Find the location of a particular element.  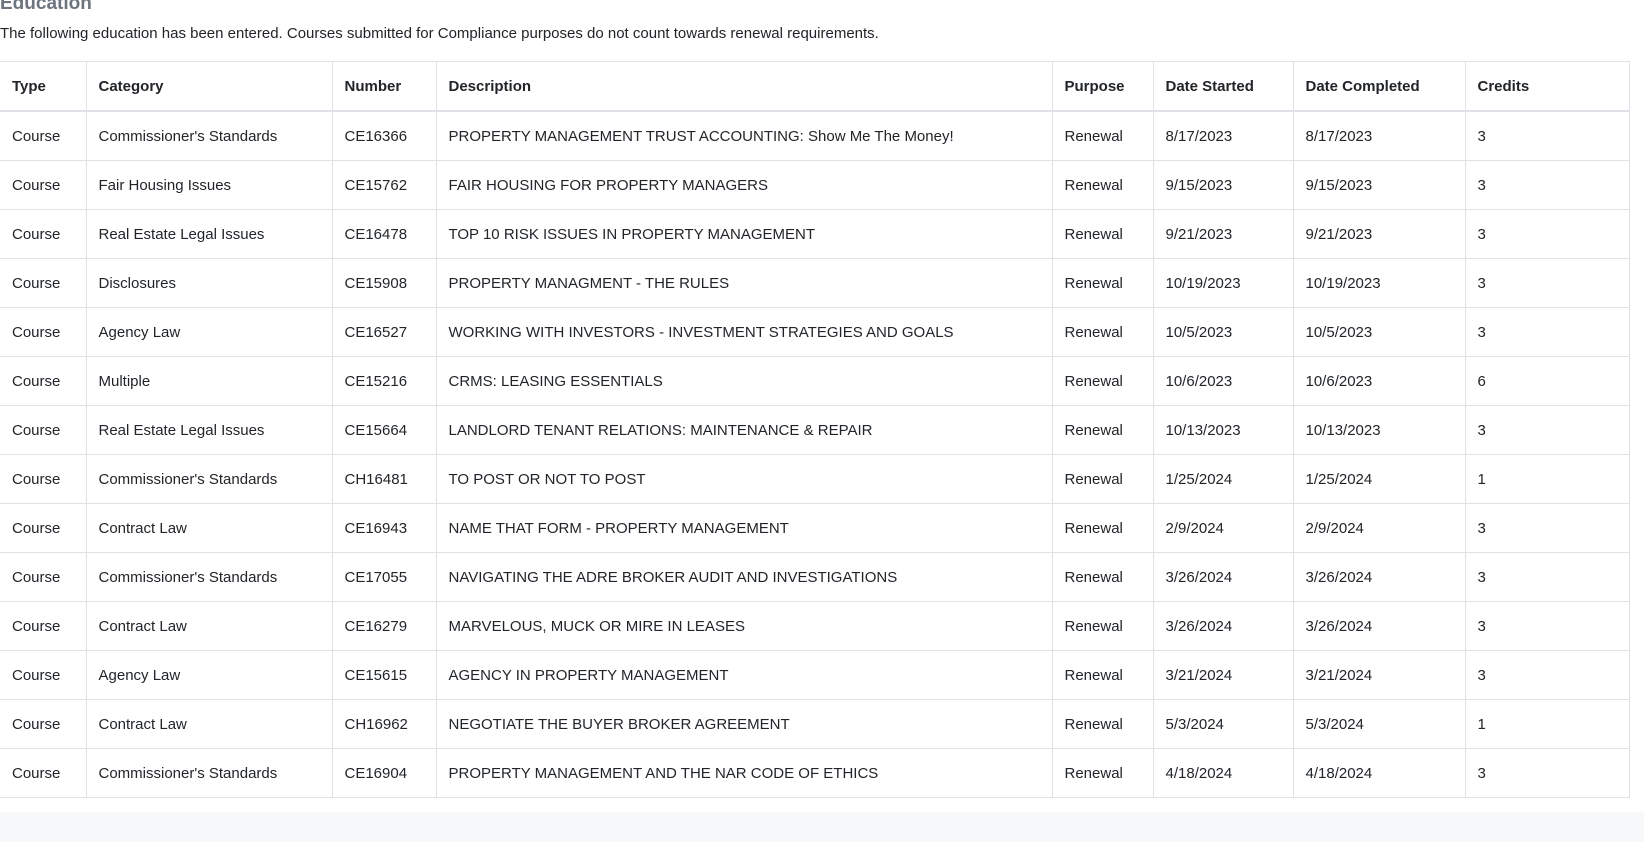

cell-date-completed: 10/5/2023 is located at coordinates (1379, 332).